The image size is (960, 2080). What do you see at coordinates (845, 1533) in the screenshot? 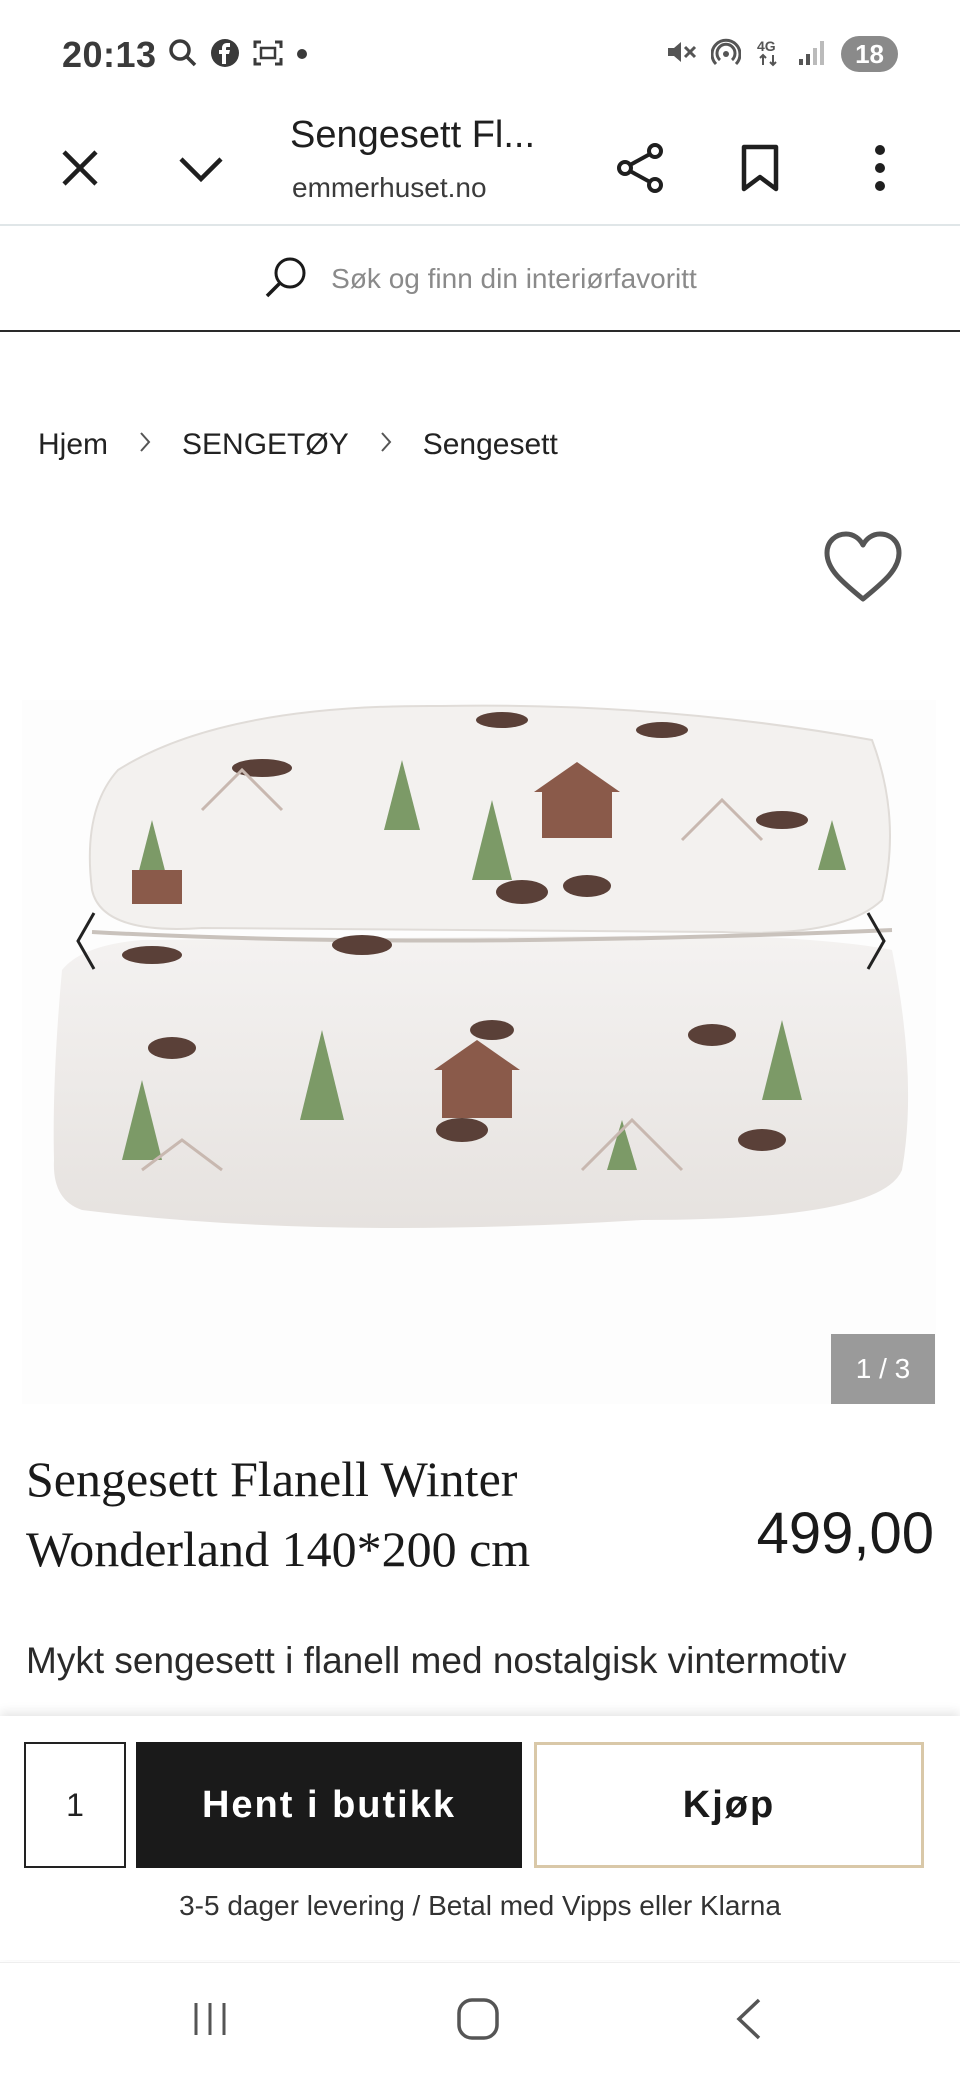
I see `product-price: 499,00` at bounding box center [845, 1533].